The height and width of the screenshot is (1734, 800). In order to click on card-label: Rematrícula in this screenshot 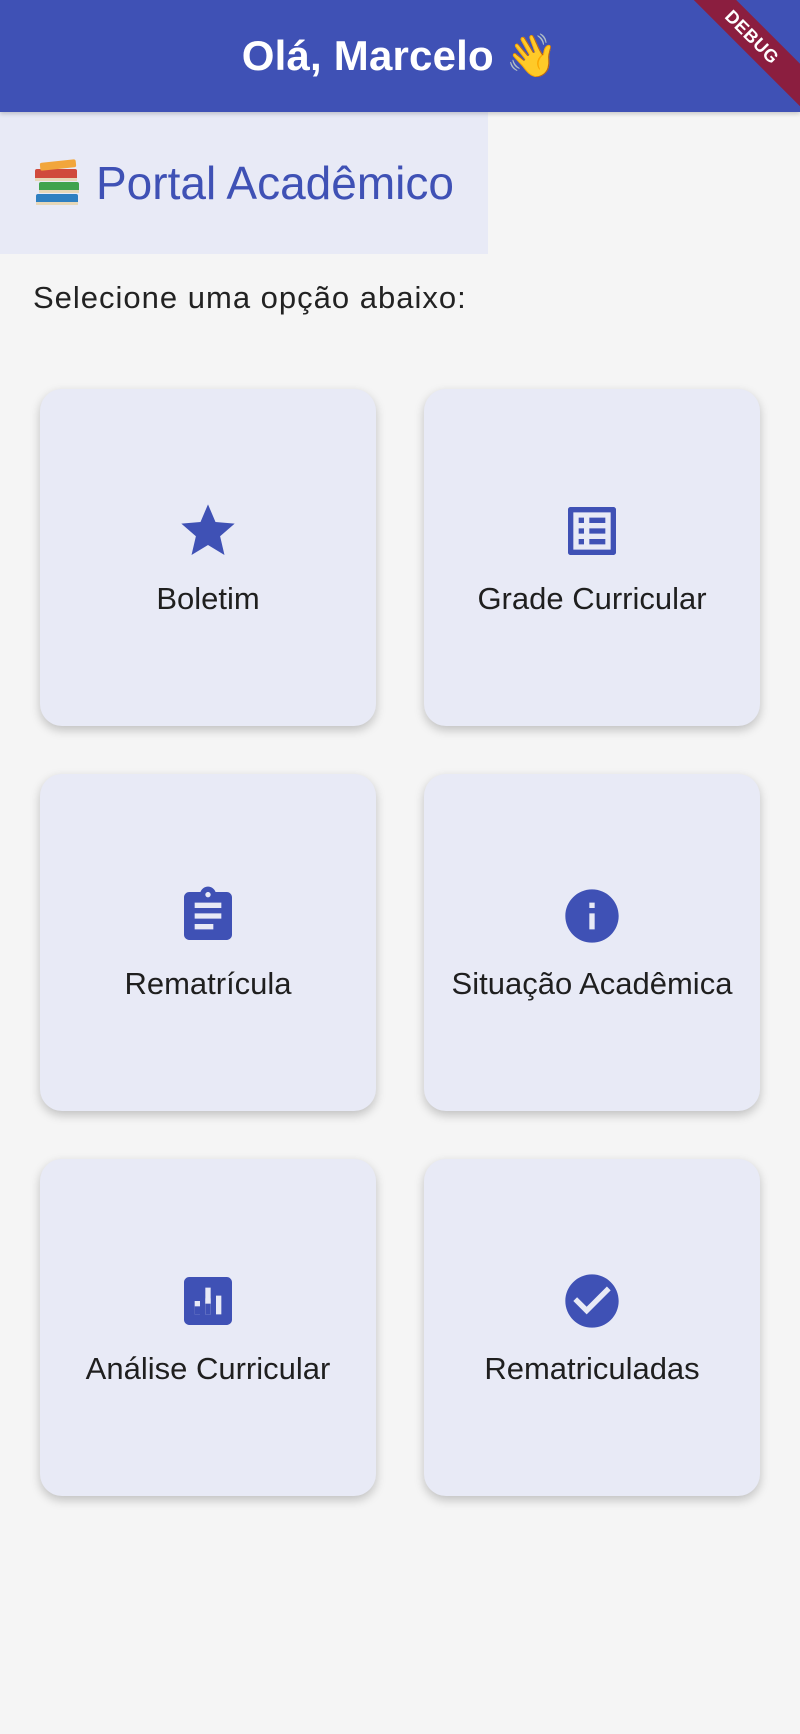, I will do `click(208, 983)`.